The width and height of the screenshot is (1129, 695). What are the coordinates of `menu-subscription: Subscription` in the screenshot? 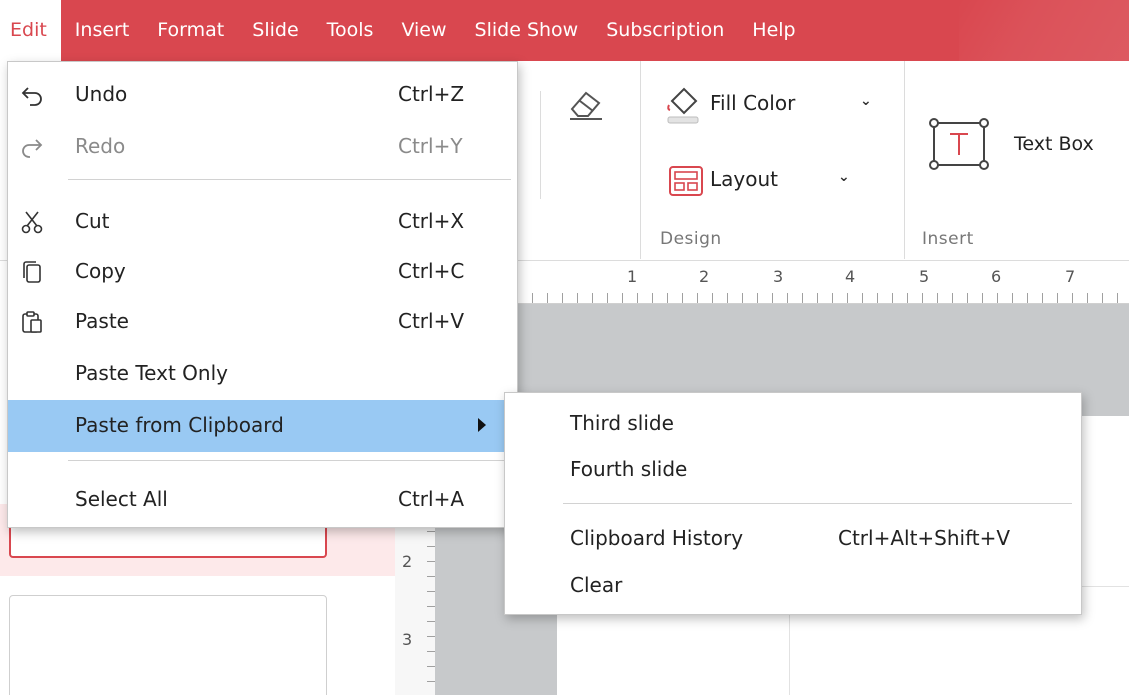 It's located at (665, 30).